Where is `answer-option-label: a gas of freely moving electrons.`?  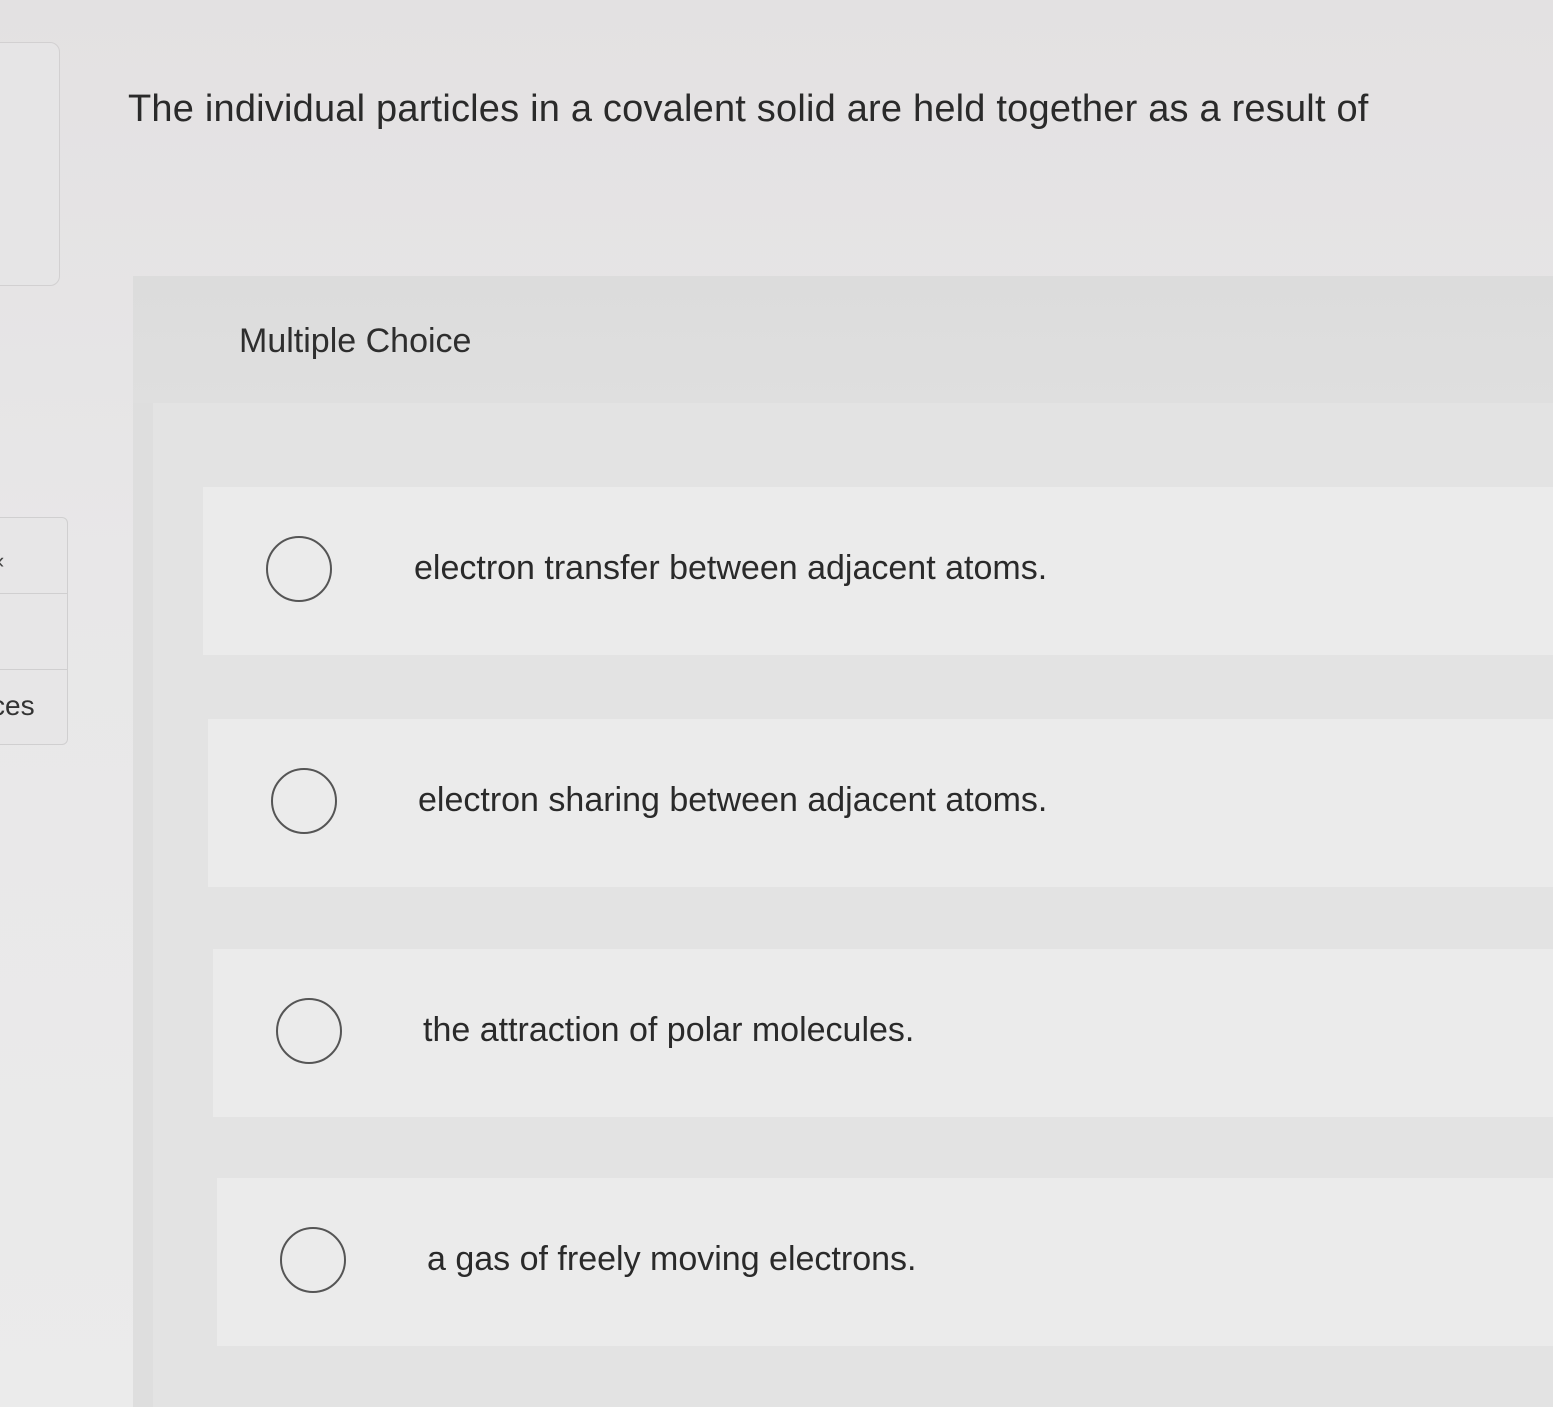
answer-option-label: a gas of freely moving electrons. is located at coordinates (672, 1259).